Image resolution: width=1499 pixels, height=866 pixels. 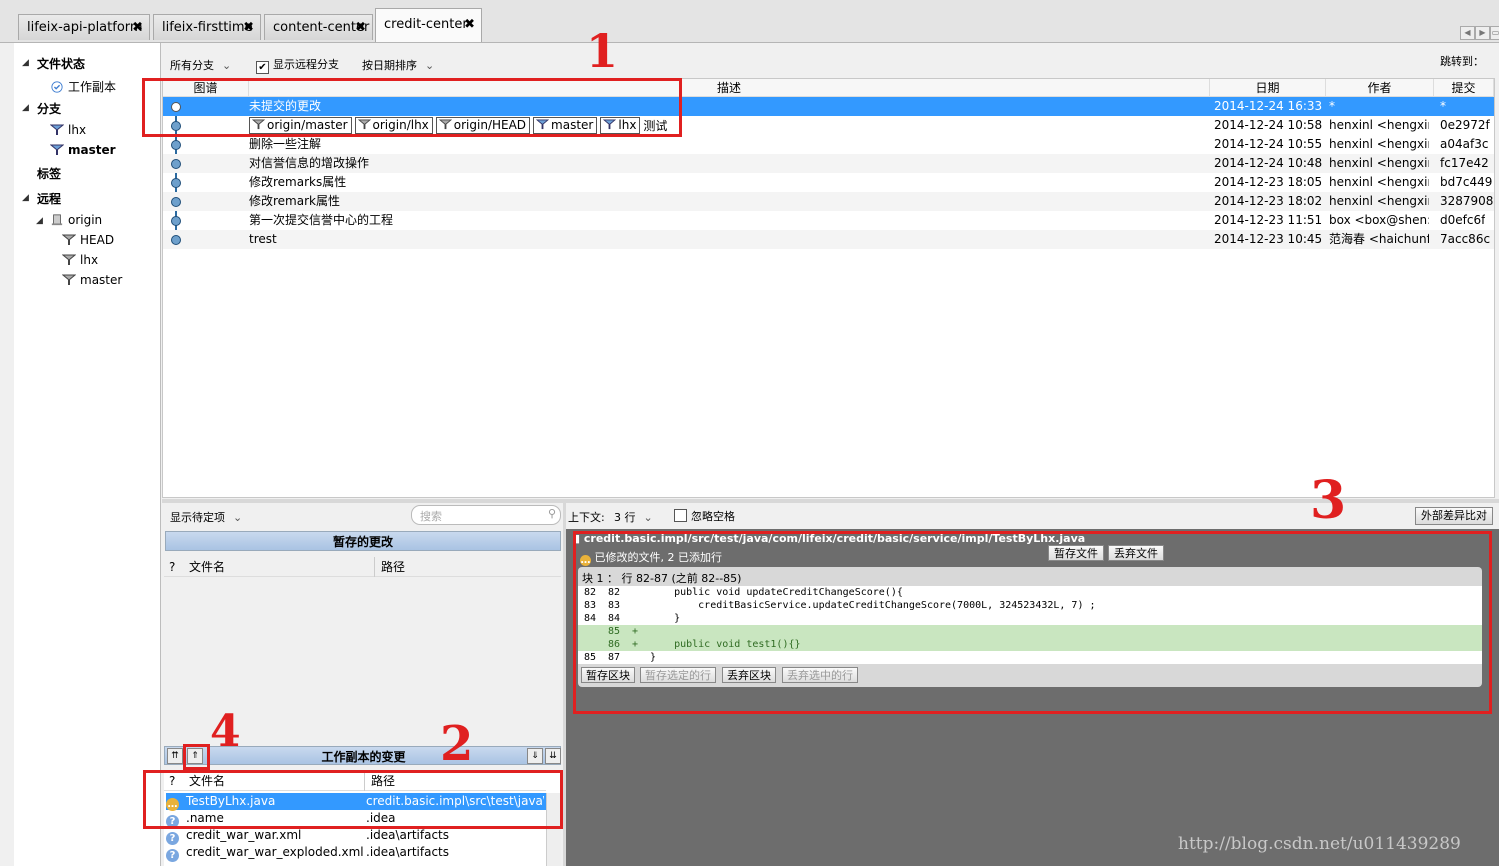 What do you see at coordinates (68, 130) in the screenshot?
I see `sidebar-item-branch-lhx: lhx` at bounding box center [68, 130].